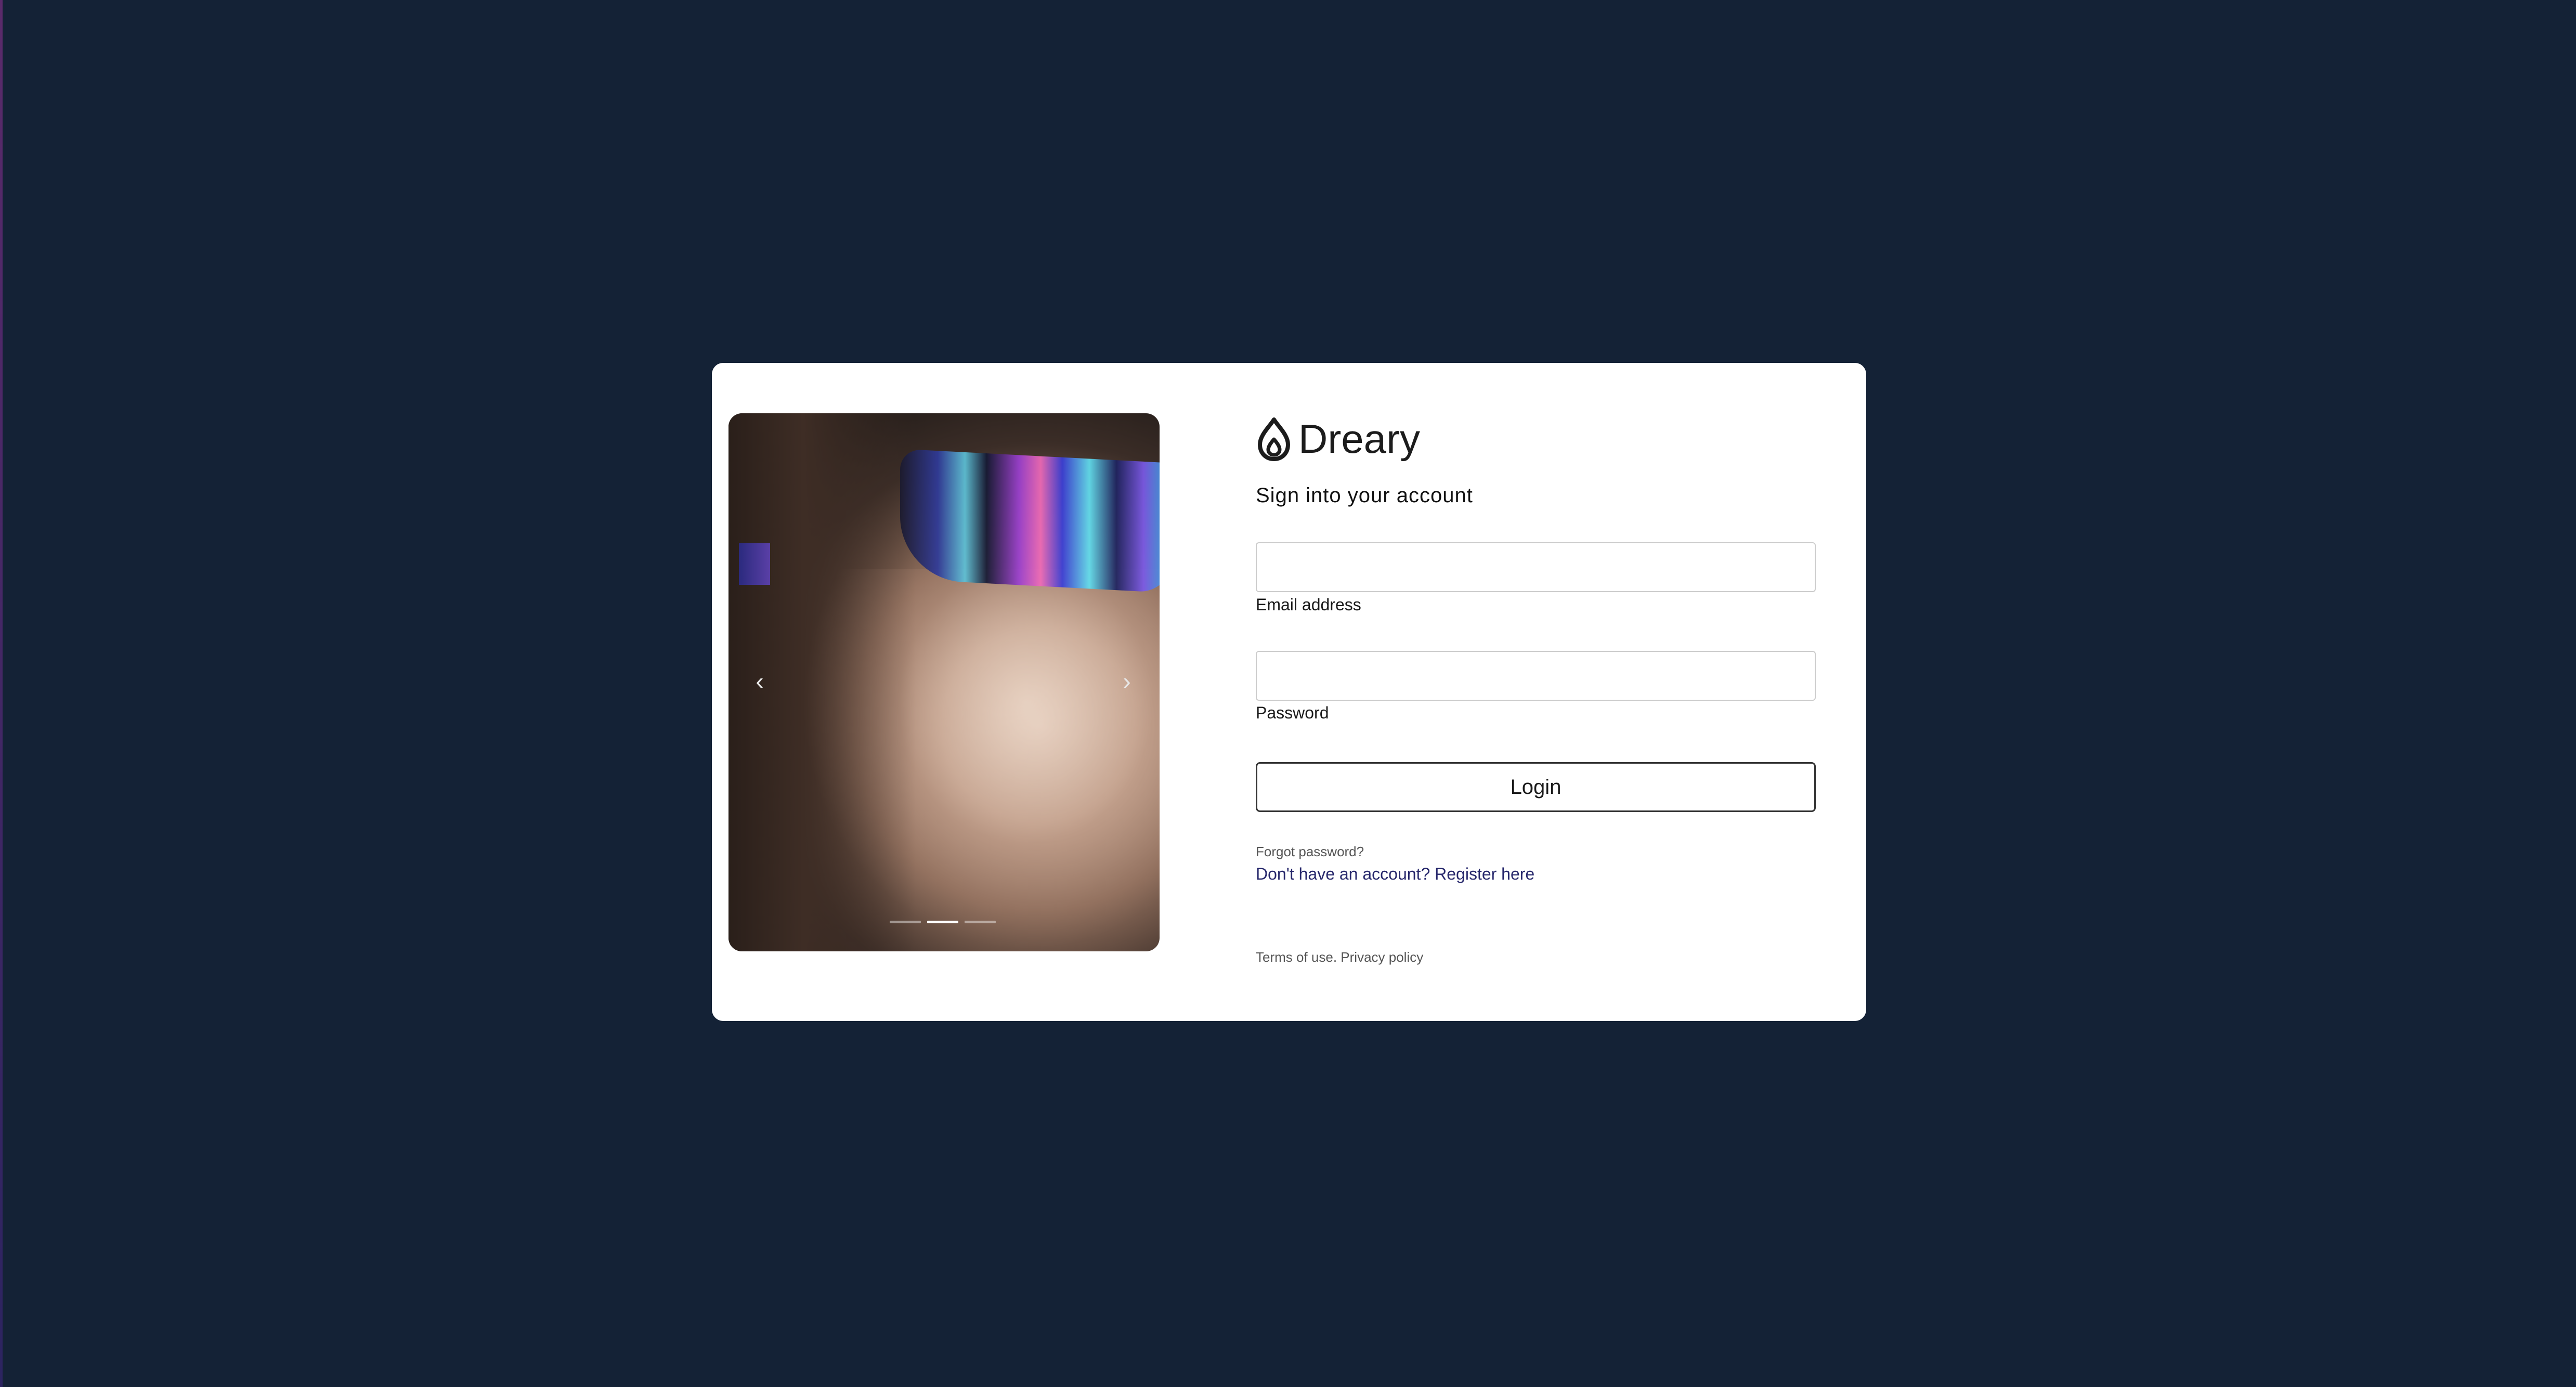 This screenshot has height=1387, width=2576. What do you see at coordinates (1536, 676) in the screenshot?
I see `password-field` at bounding box center [1536, 676].